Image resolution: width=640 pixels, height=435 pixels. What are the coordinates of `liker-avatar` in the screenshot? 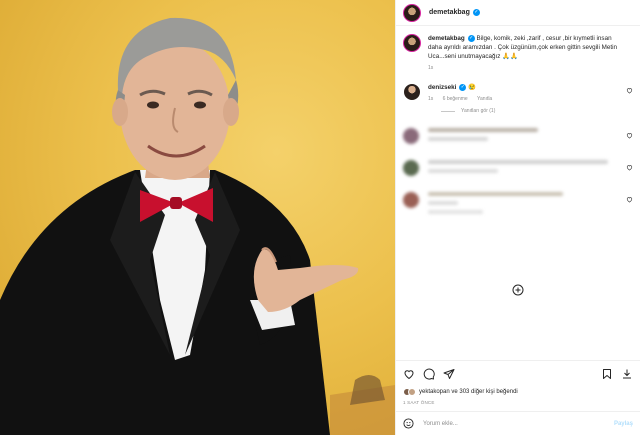 It's located at (412, 392).